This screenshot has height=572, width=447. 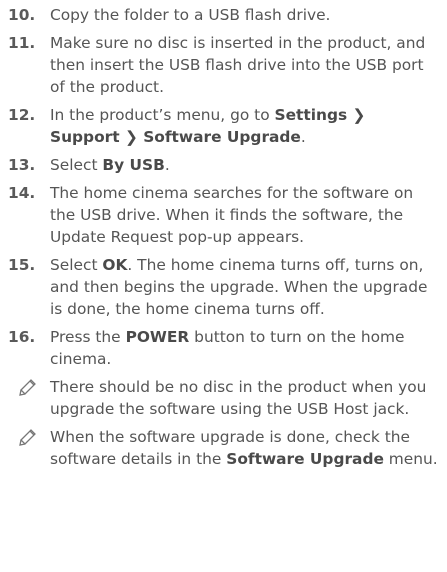 What do you see at coordinates (22, 193) in the screenshot?
I see `step-number: 14.` at bounding box center [22, 193].